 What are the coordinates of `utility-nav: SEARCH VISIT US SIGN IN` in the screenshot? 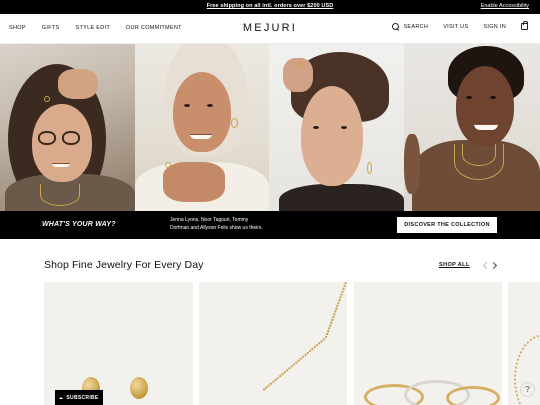 It's located at (460, 25).